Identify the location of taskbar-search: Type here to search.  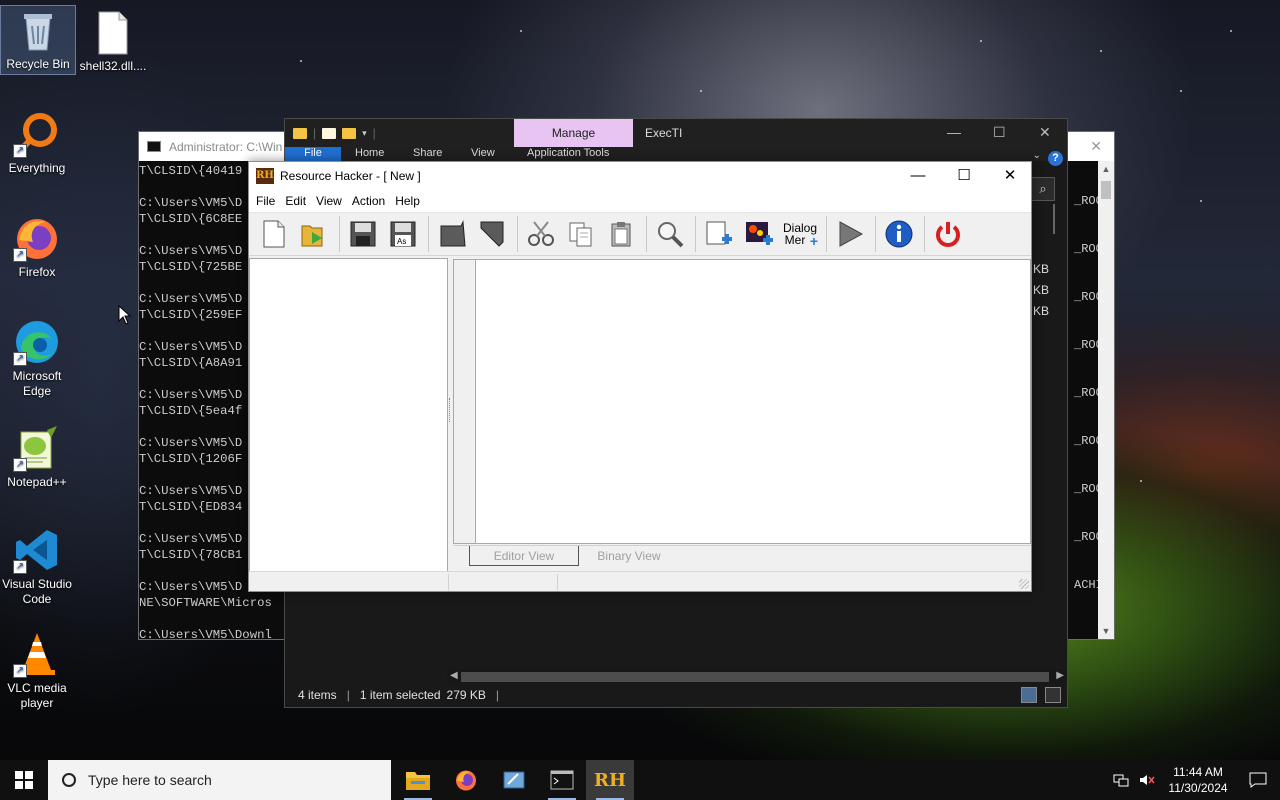
(219, 780).